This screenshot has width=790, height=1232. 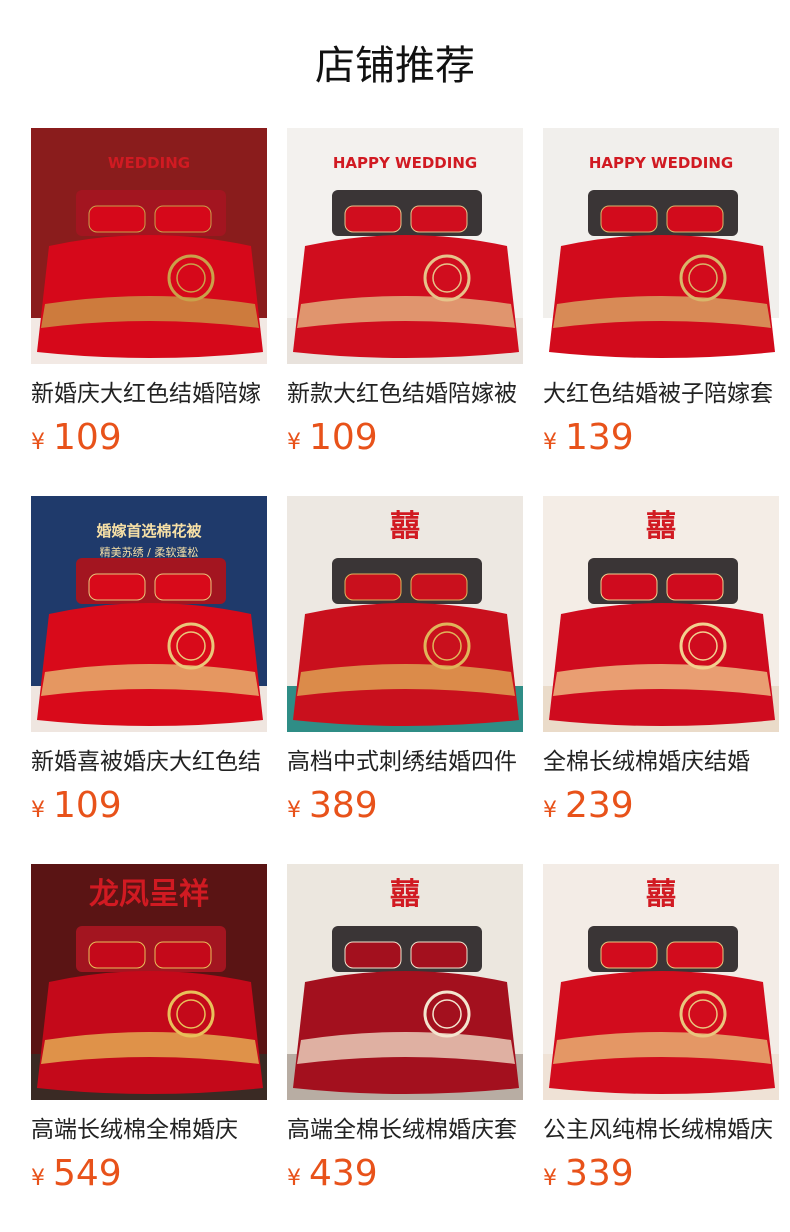 What do you see at coordinates (661, 806) in the screenshot?
I see `product-price: ¥239` at bounding box center [661, 806].